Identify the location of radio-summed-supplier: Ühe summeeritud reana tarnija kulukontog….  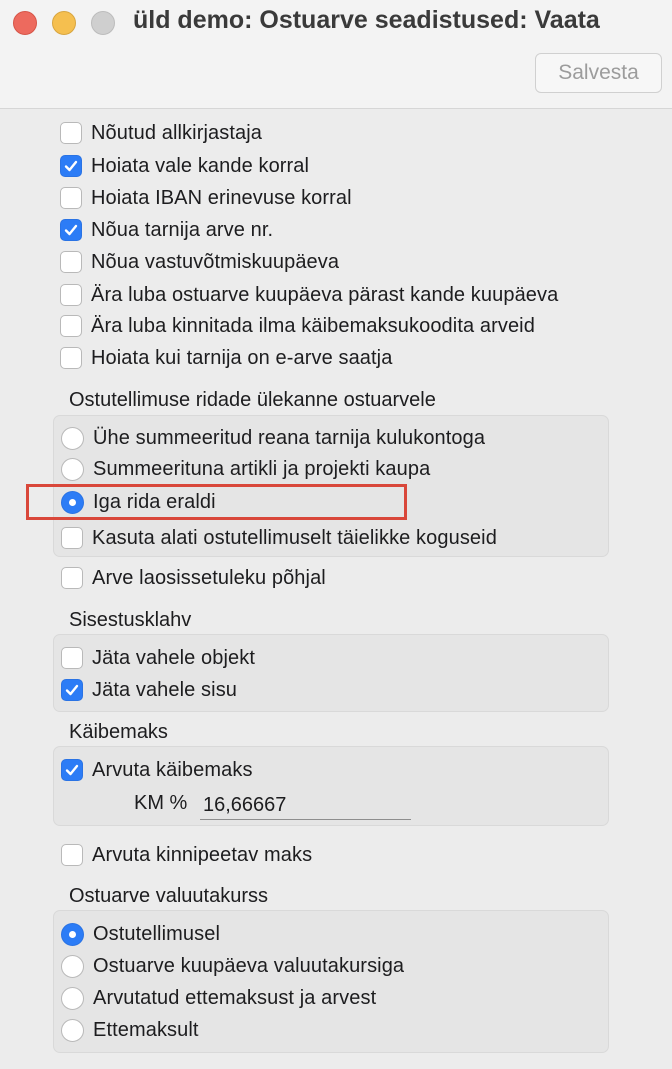
(273, 438).